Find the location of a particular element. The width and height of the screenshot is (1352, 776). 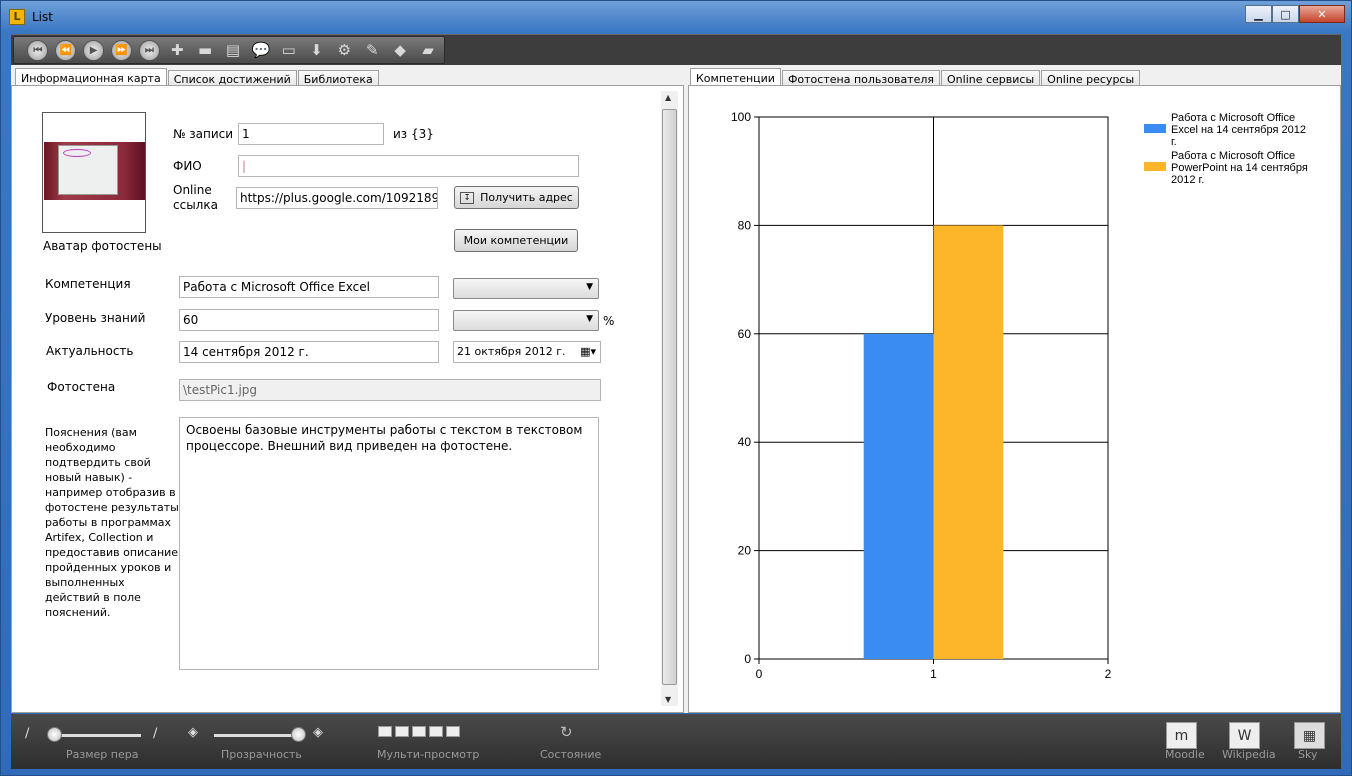

prev-icon: ⏪ is located at coordinates (66, 50).